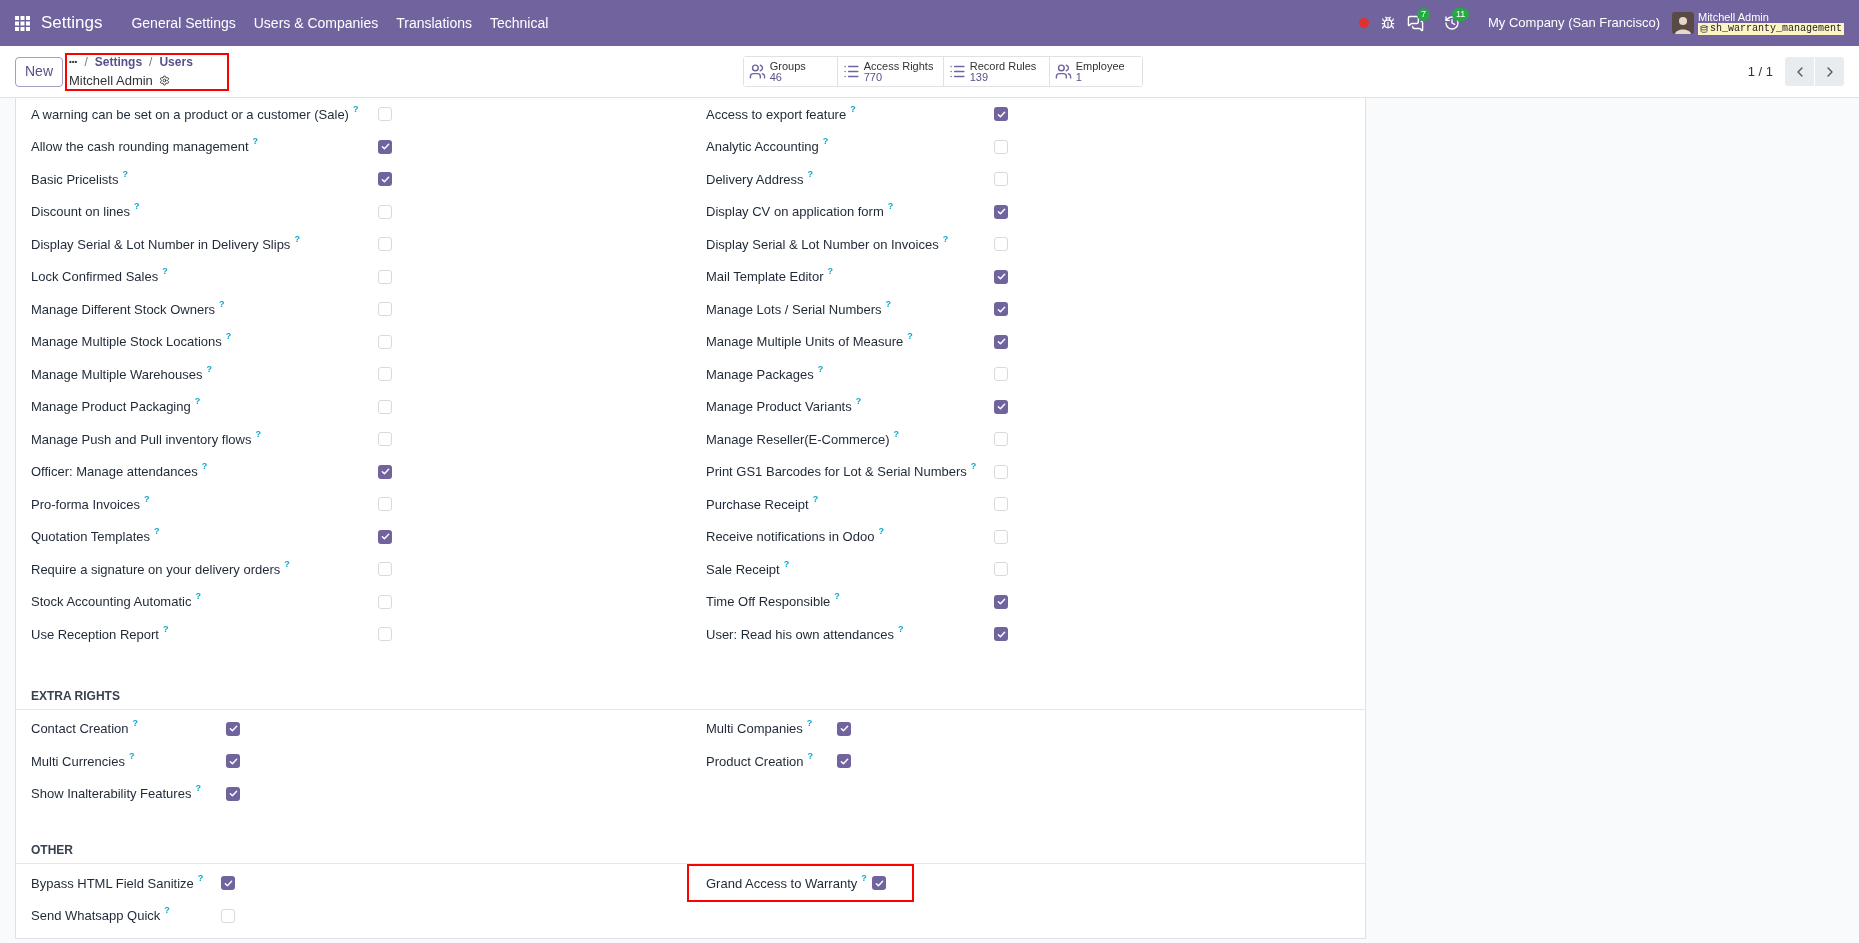 The image size is (1859, 943). What do you see at coordinates (73, 61) in the screenshot?
I see `breadcrumb-more: •••` at bounding box center [73, 61].